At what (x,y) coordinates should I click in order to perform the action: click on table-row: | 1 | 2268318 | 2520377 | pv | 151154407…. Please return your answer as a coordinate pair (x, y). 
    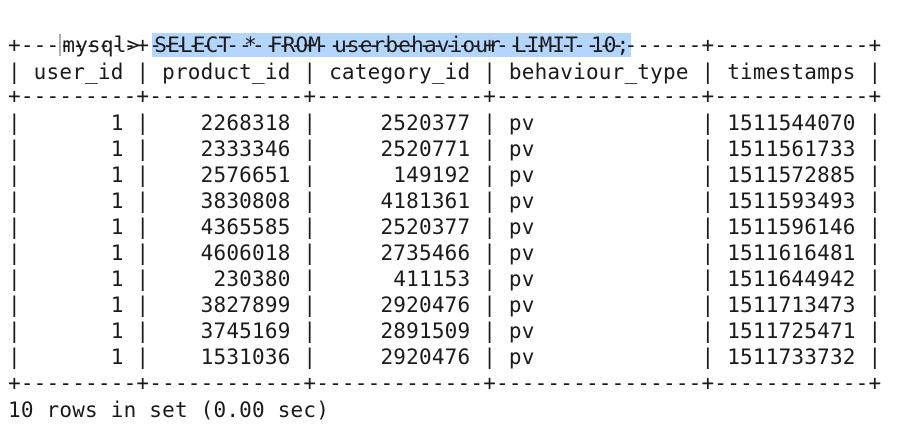
    Looking at the image, I should click on (445, 123).